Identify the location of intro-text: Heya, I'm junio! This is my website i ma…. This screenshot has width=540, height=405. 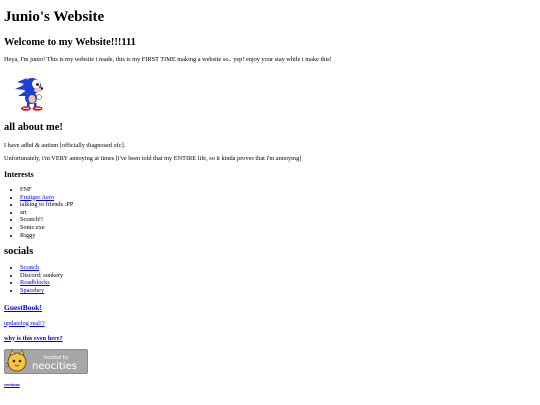
(168, 59).